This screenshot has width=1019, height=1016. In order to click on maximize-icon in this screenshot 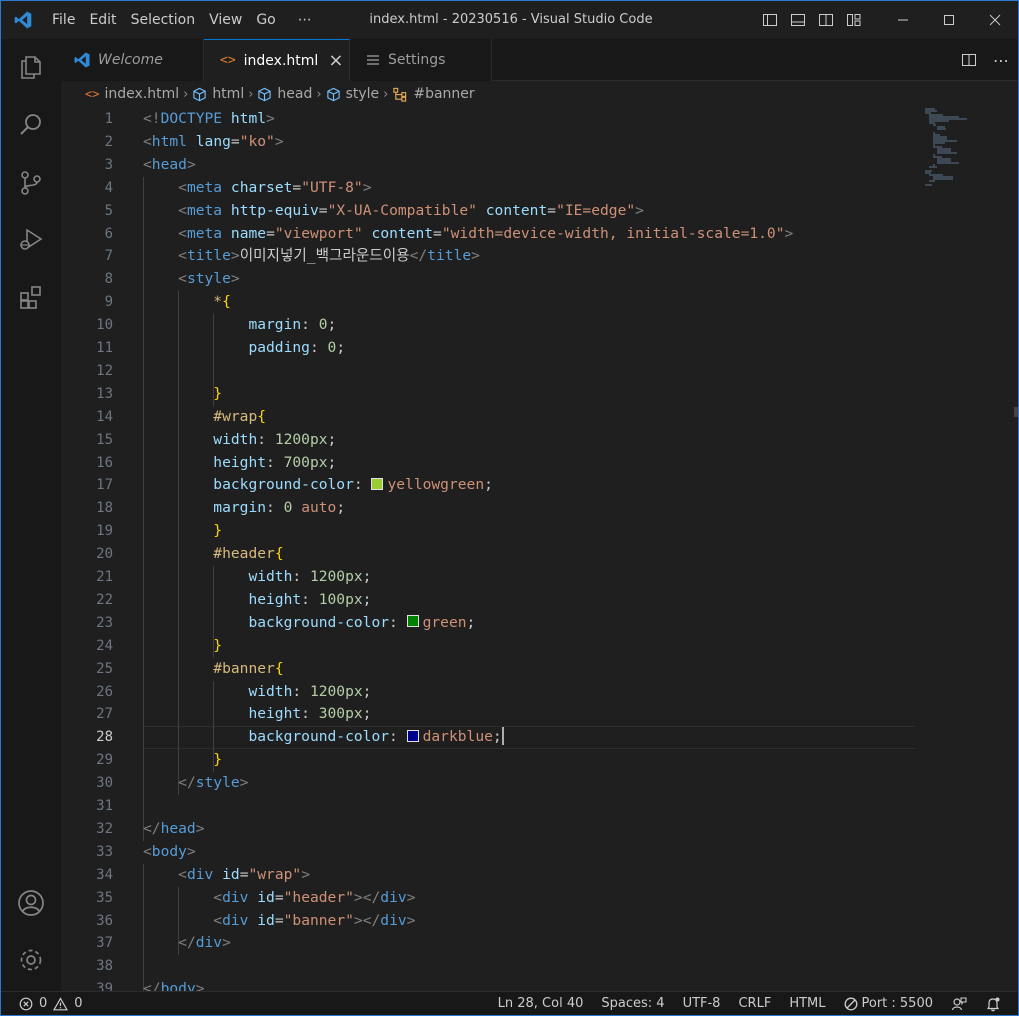, I will do `click(949, 20)`.